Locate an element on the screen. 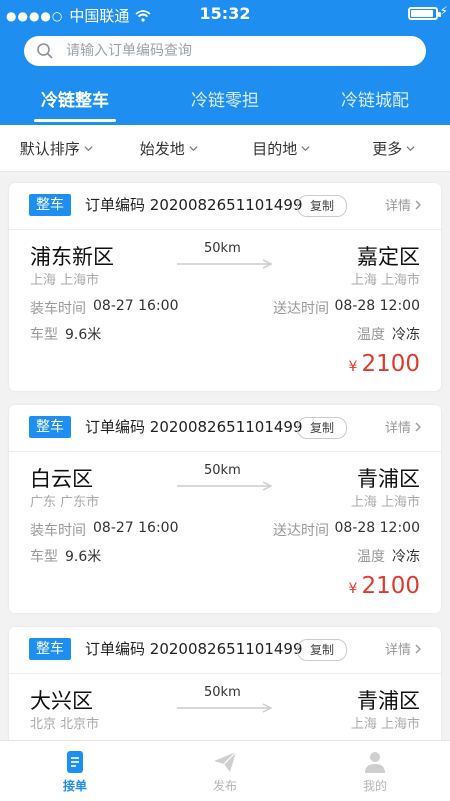 This screenshot has height=801, width=450. tab-cold-chain-city: 冷链城配 is located at coordinates (375, 105).